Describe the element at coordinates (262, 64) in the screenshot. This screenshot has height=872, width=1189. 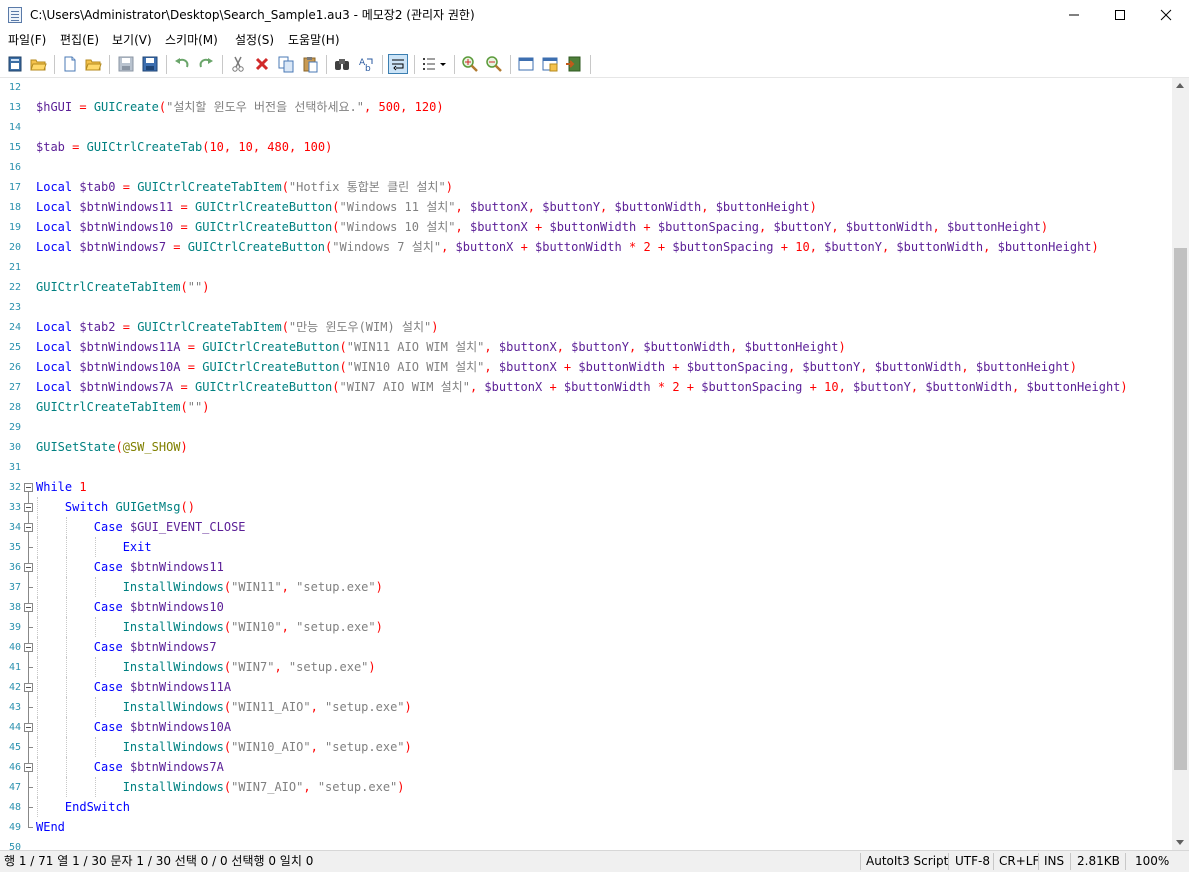
I see `delete-icon` at that location.